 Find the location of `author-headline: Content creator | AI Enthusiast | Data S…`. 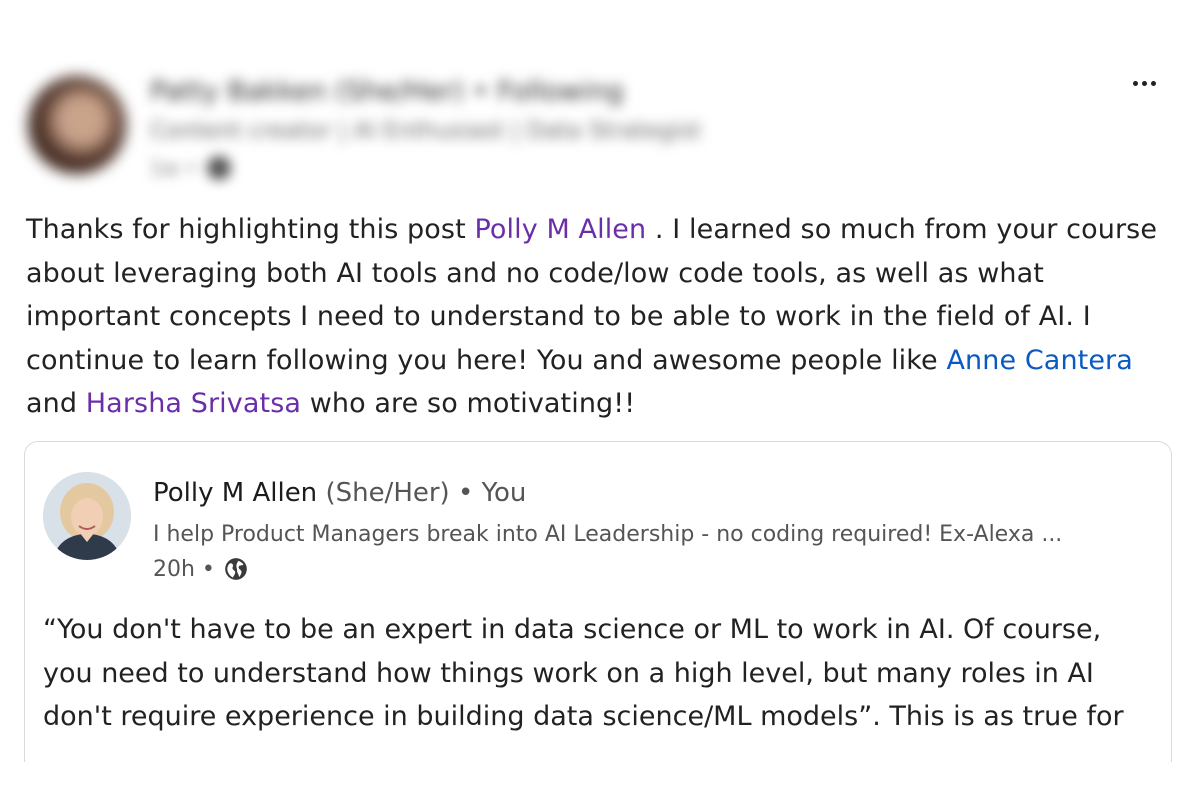

author-headline: Content creator | AI Enthusiast | Data S… is located at coordinates (426, 131).